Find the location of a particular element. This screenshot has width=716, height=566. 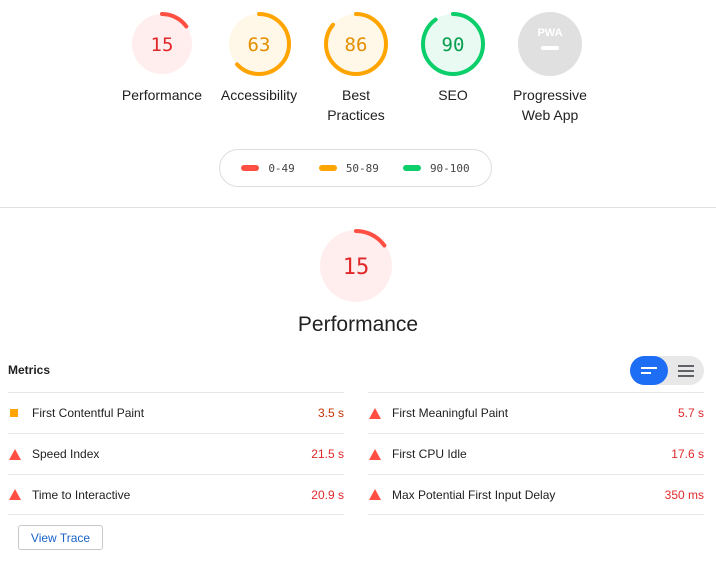

metric-value: 3.5 s is located at coordinates (330, 413).